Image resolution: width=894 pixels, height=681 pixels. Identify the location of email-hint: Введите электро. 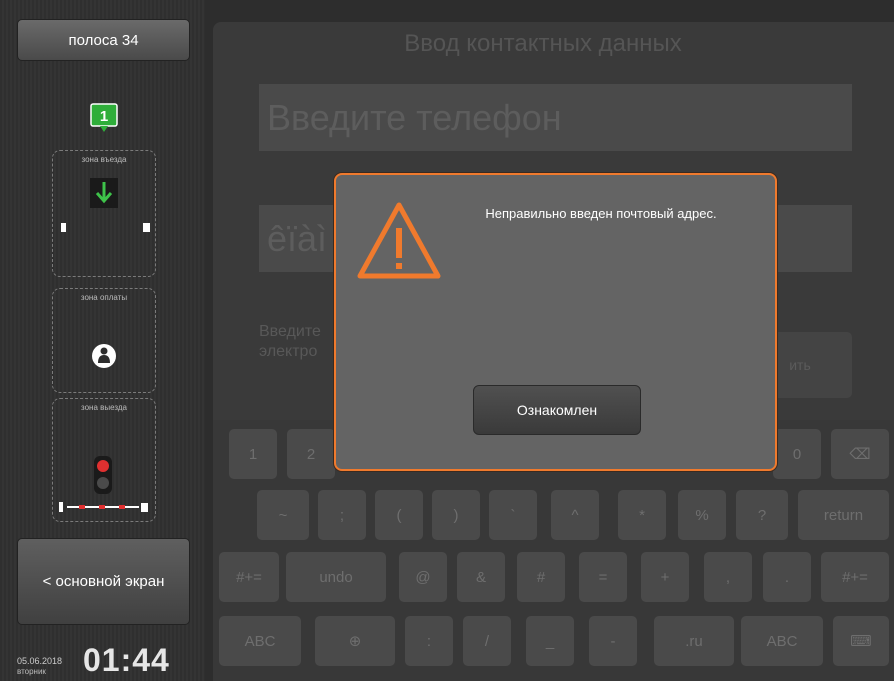
(290, 342).